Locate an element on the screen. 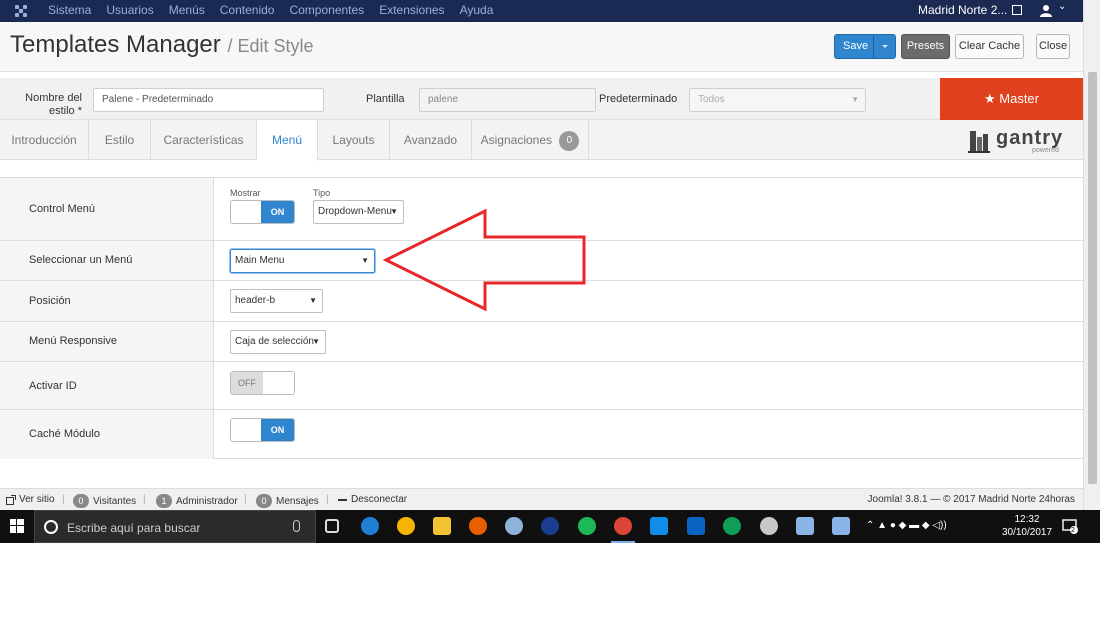  messages-count-badge: 0 is located at coordinates (264, 501).